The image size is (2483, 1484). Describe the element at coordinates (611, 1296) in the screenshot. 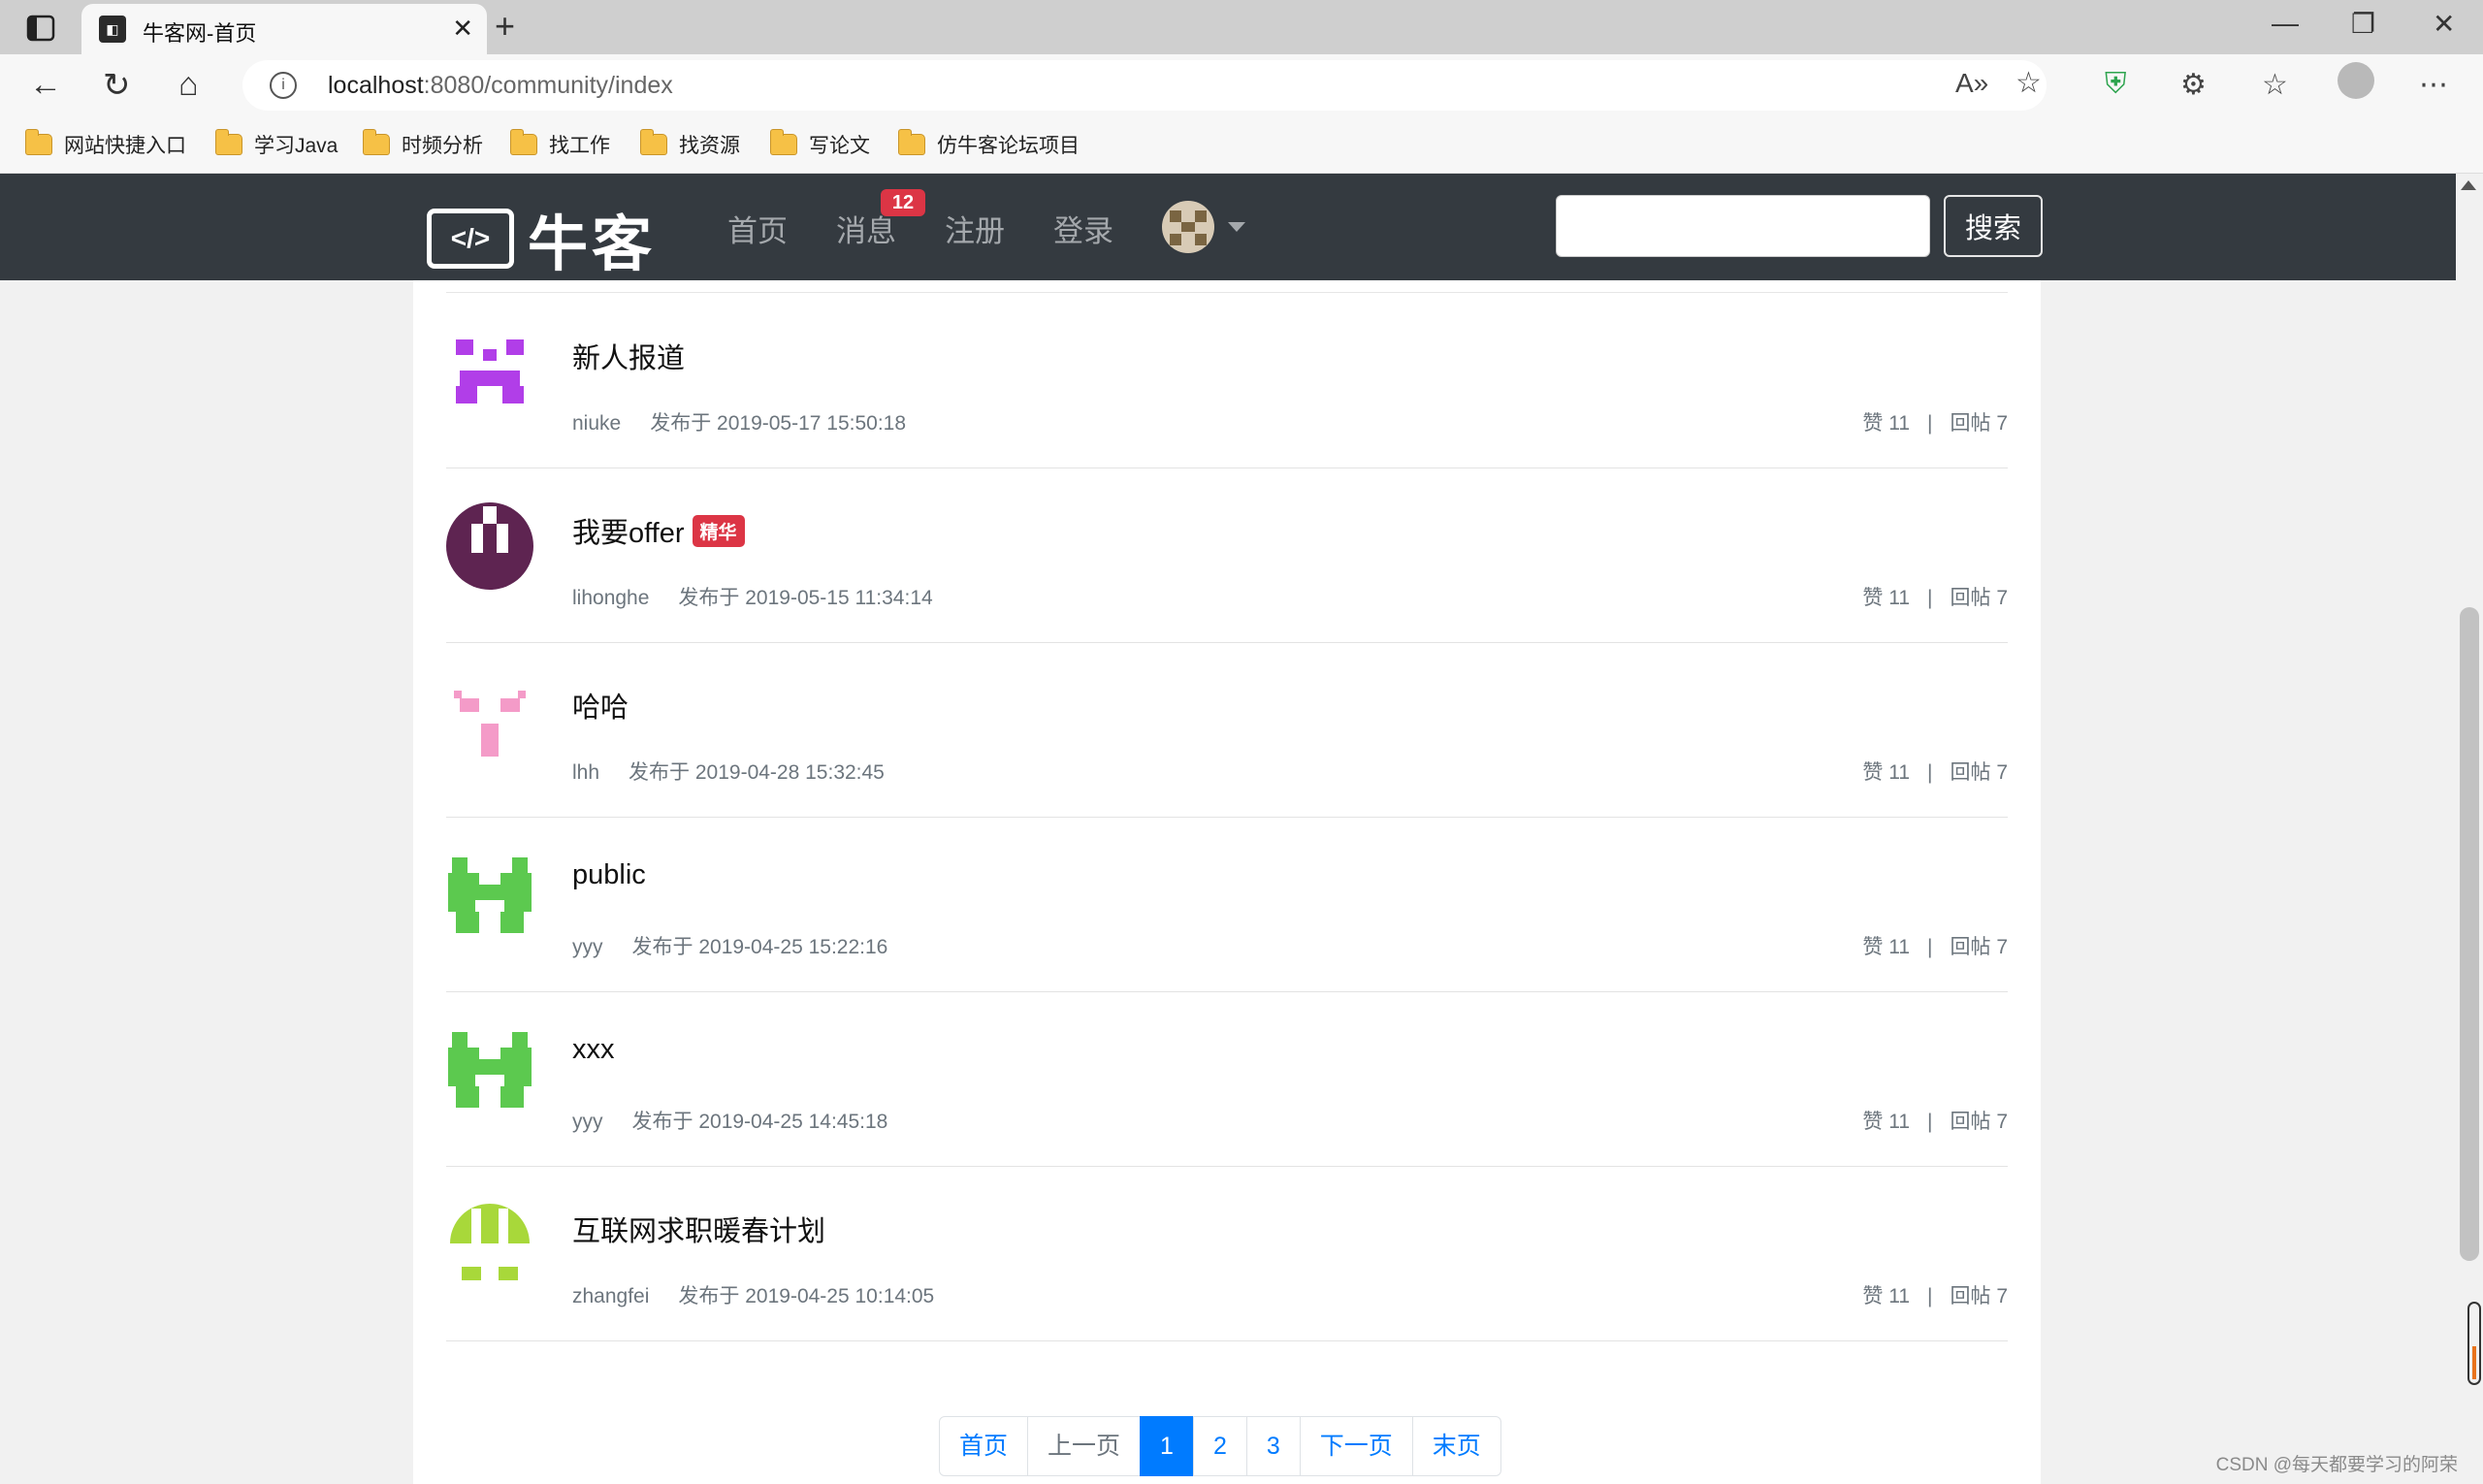

I see `post-author: zhangfei` at that location.